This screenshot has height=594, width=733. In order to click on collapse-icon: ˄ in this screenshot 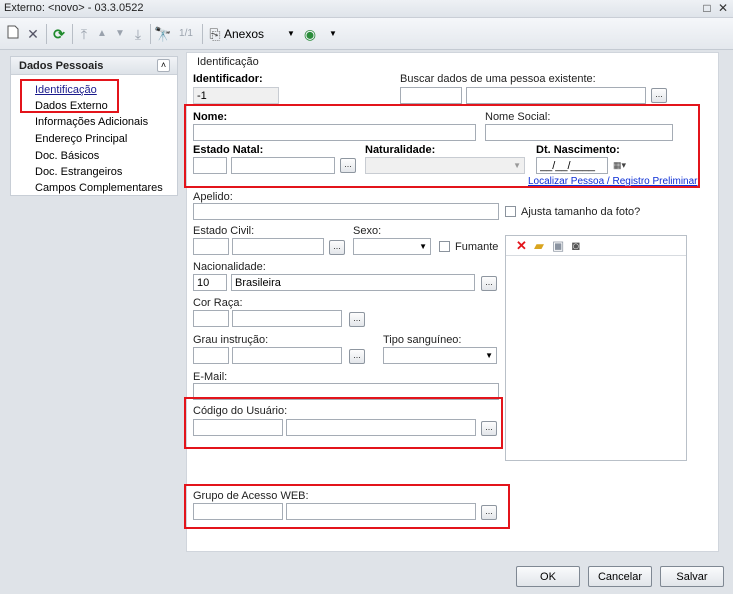, I will do `click(163, 65)`.